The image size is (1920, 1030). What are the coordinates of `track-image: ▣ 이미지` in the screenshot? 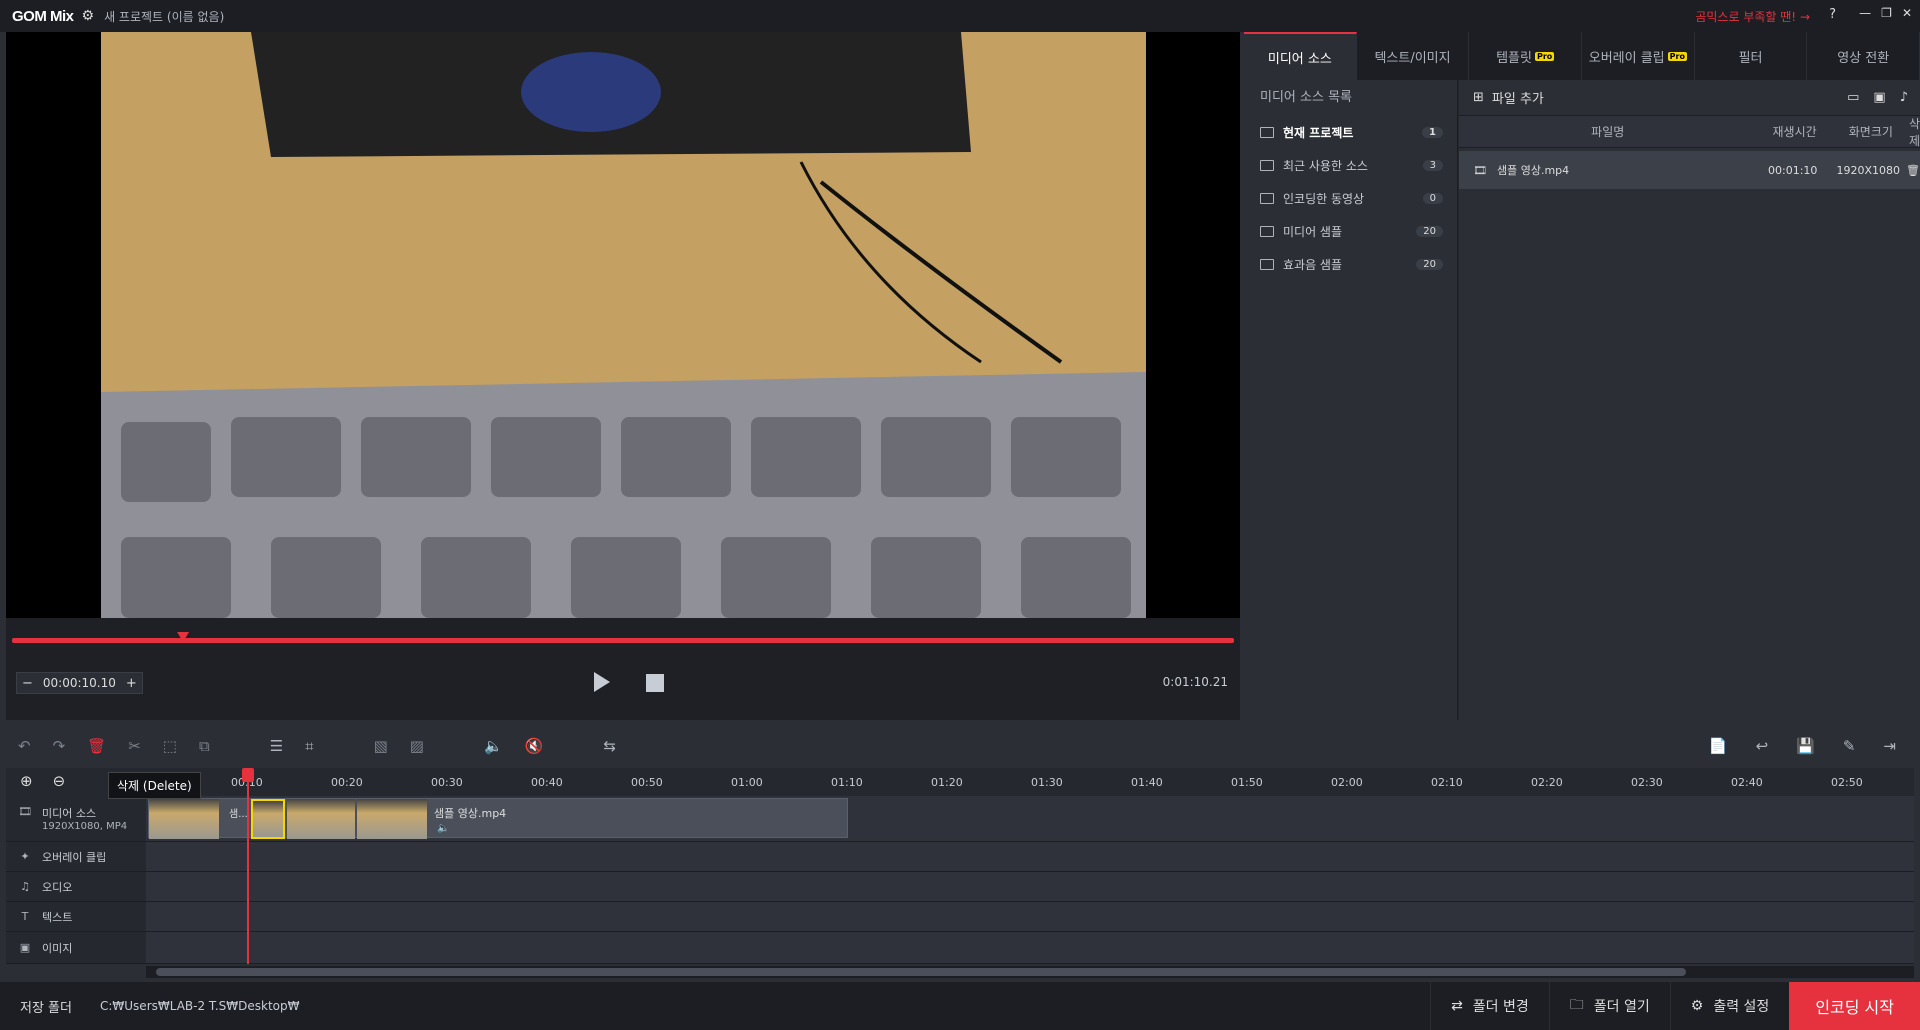 It's located at (76, 948).